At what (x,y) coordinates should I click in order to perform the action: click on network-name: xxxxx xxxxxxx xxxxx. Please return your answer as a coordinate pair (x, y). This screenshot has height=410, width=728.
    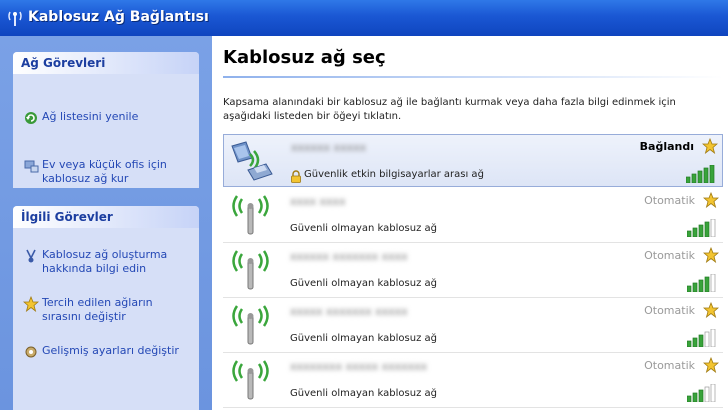
    Looking at the image, I should click on (349, 311).